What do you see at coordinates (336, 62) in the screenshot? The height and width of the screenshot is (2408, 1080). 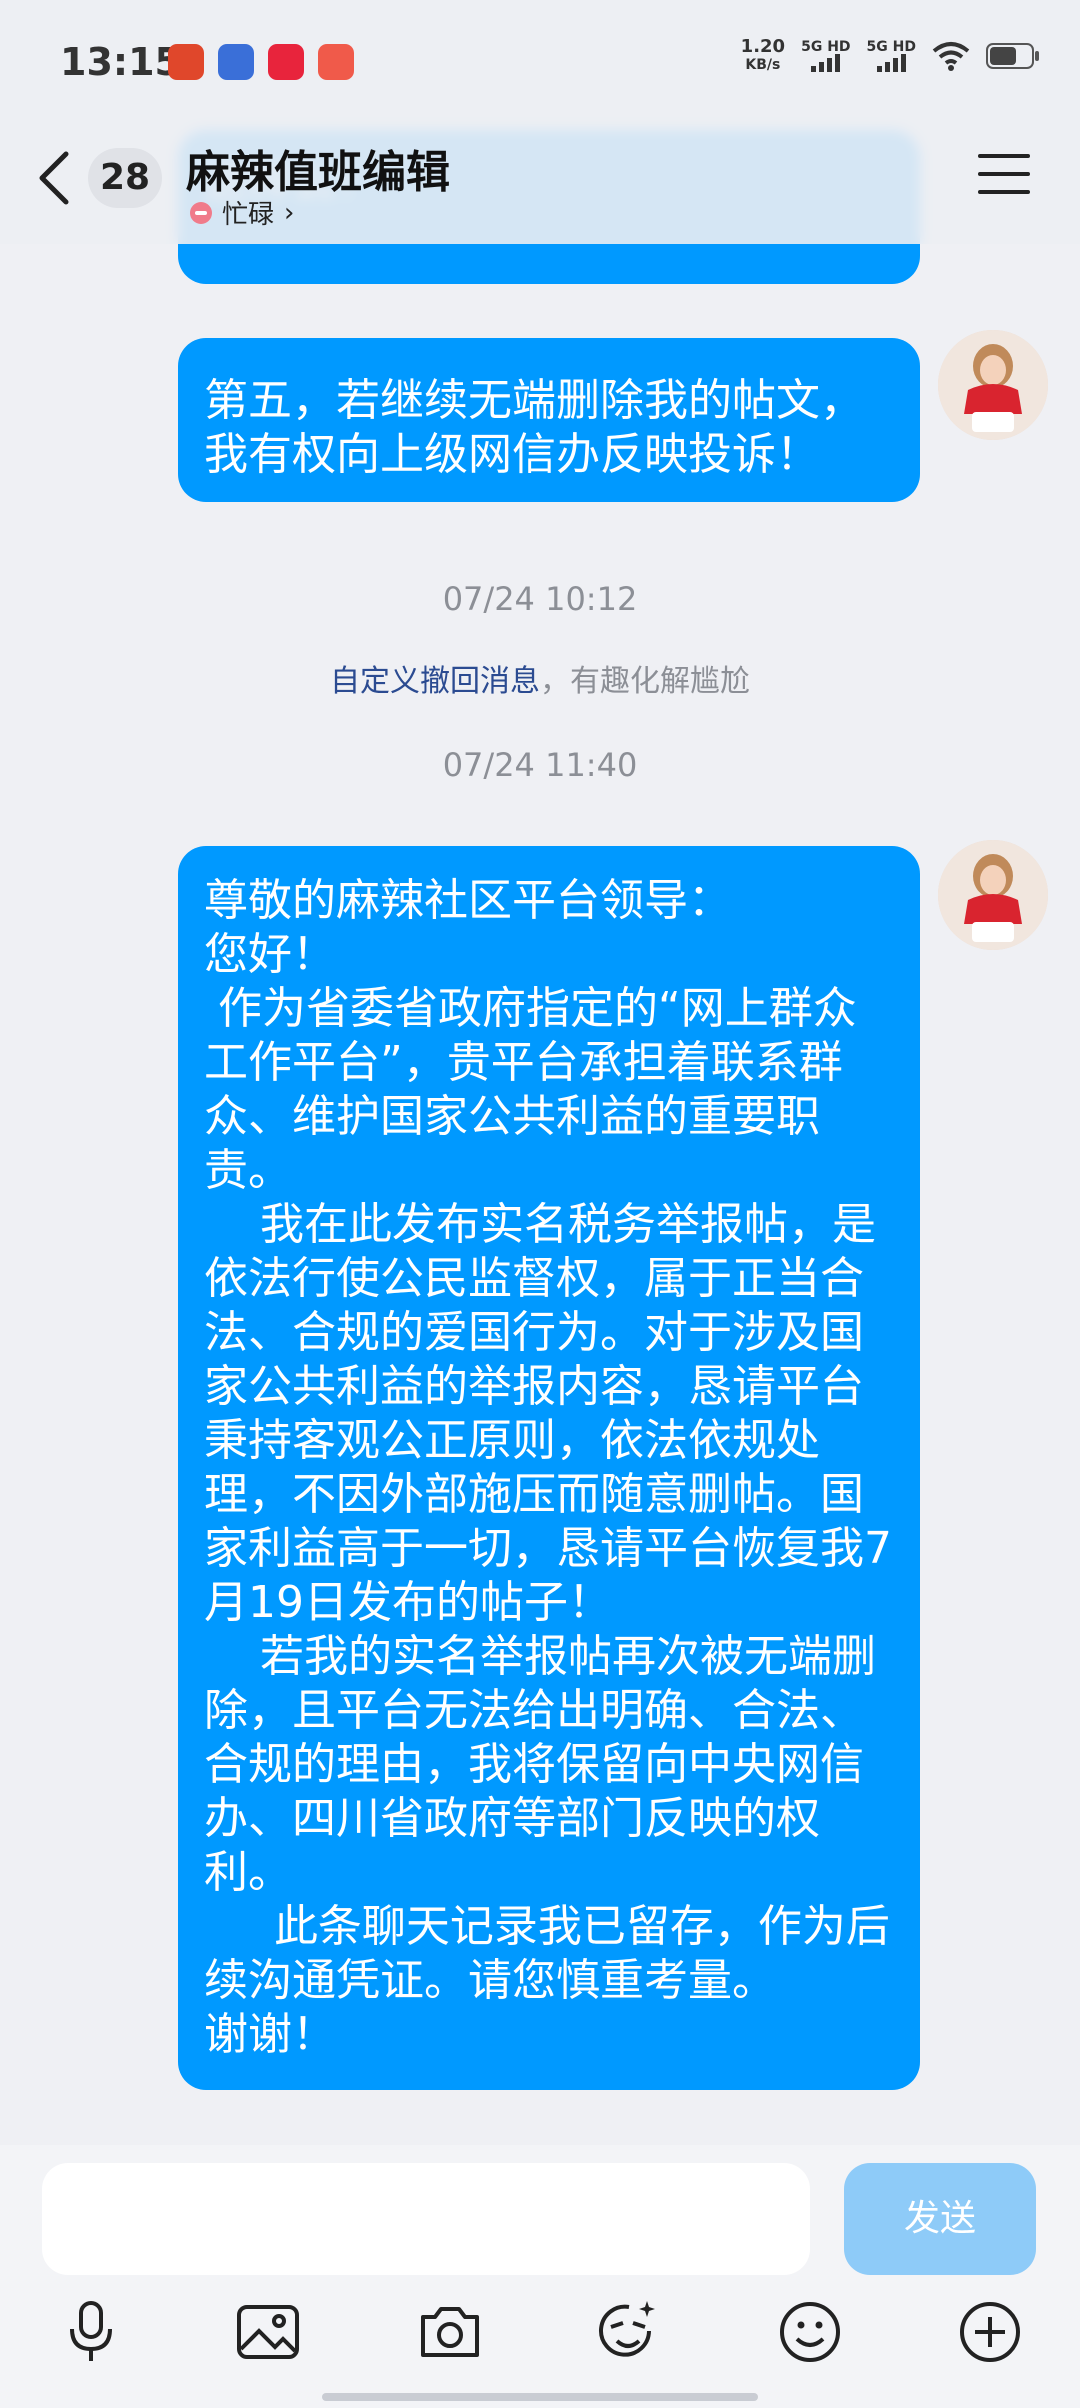 I see `app-icon` at bounding box center [336, 62].